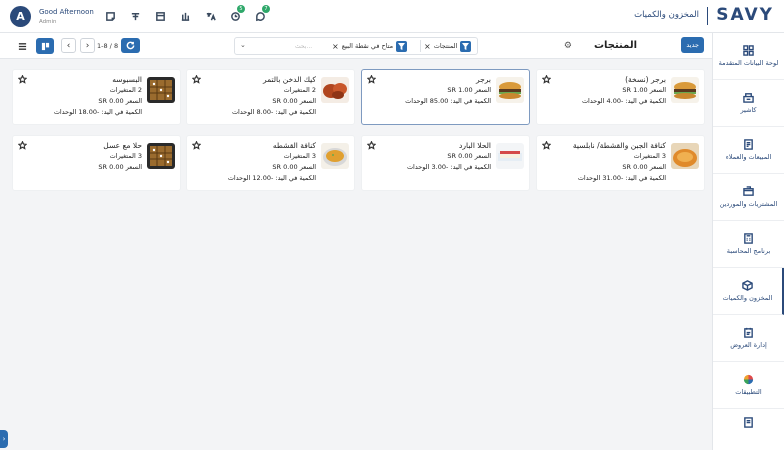 This screenshot has height=450, width=784. What do you see at coordinates (748, 109) in the screenshot?
I see `sidebar-item-label: كاشير` at bounding box center [748, 109].